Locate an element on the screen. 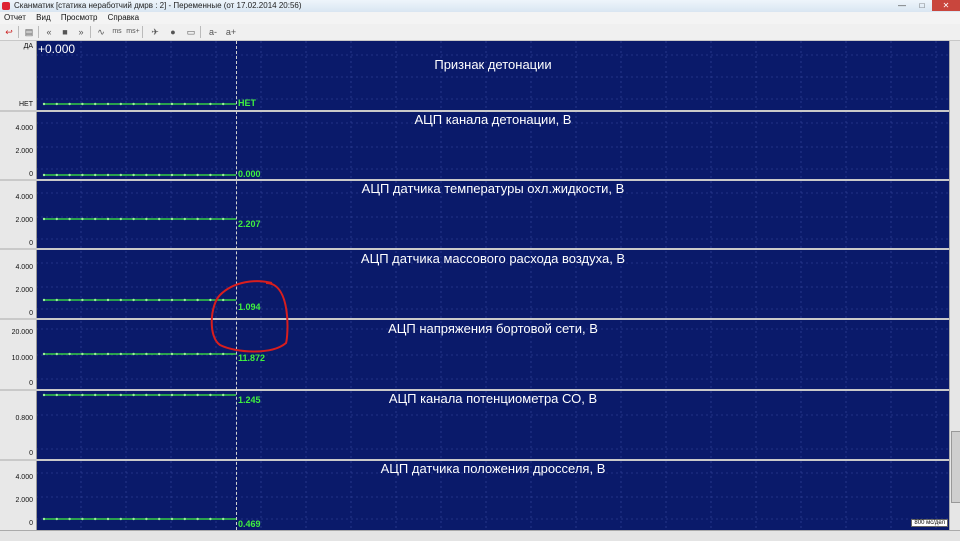 This screenshot has height=541, width=960. panel-value-throttle: 0.469 is located at coordinates (249, 524).